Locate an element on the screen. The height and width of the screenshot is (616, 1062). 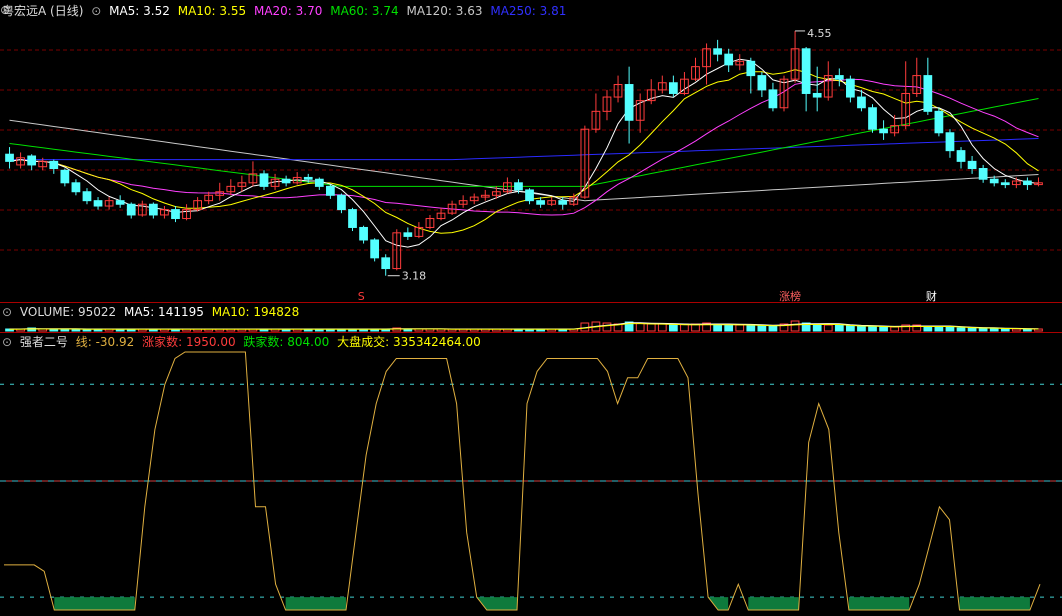
event-zhangbang-marker: 涨榜 is located at coordinates (790, 296).